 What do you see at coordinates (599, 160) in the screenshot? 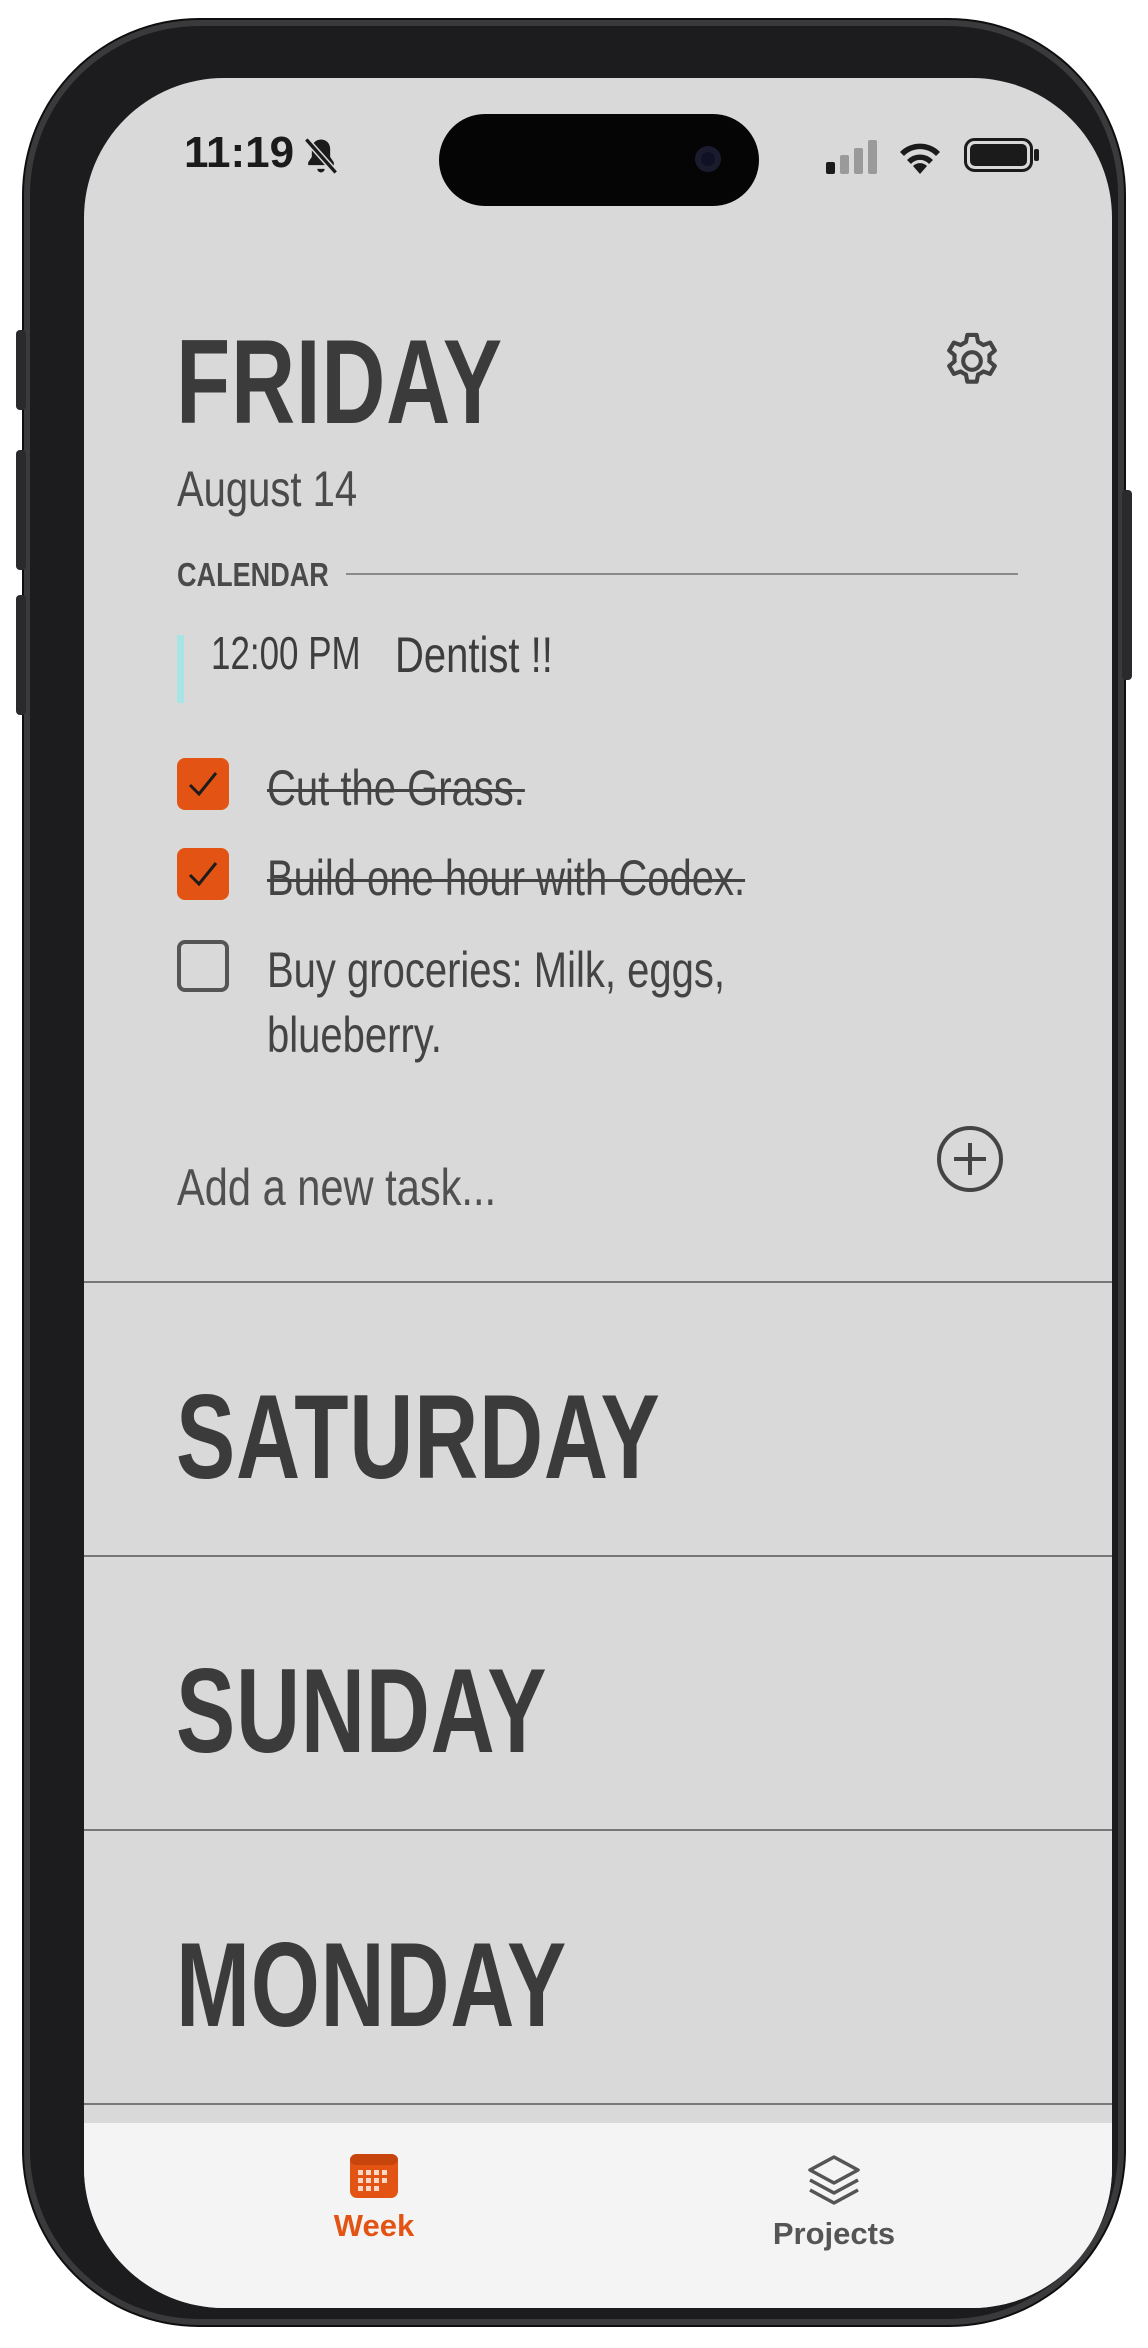
I see `dynamic-island` at bounding box center [599, 160].